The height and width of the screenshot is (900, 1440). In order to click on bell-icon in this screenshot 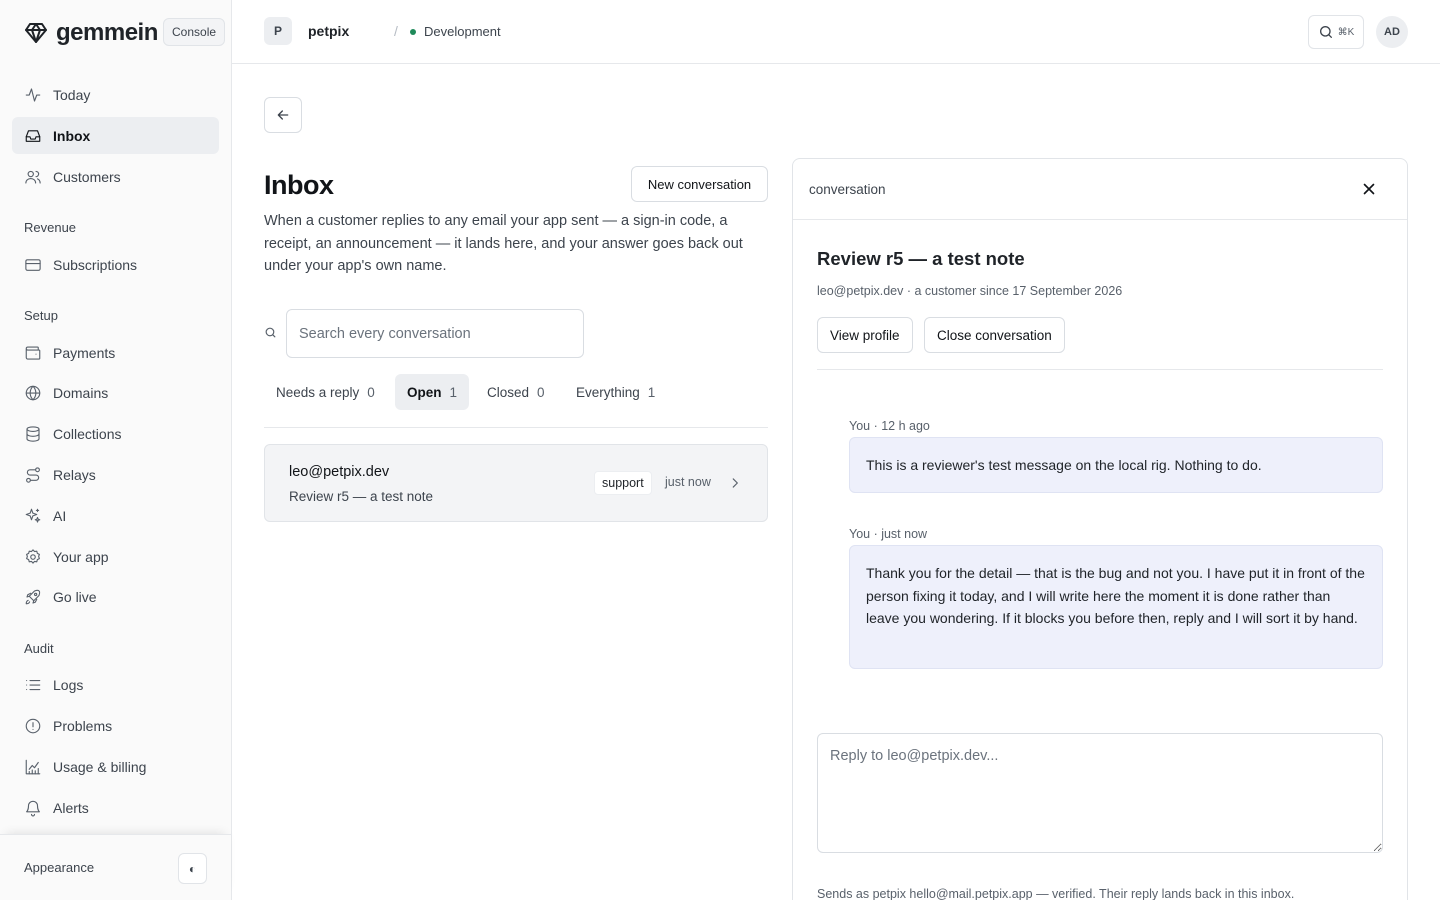, I will do `click(33, 808)`.